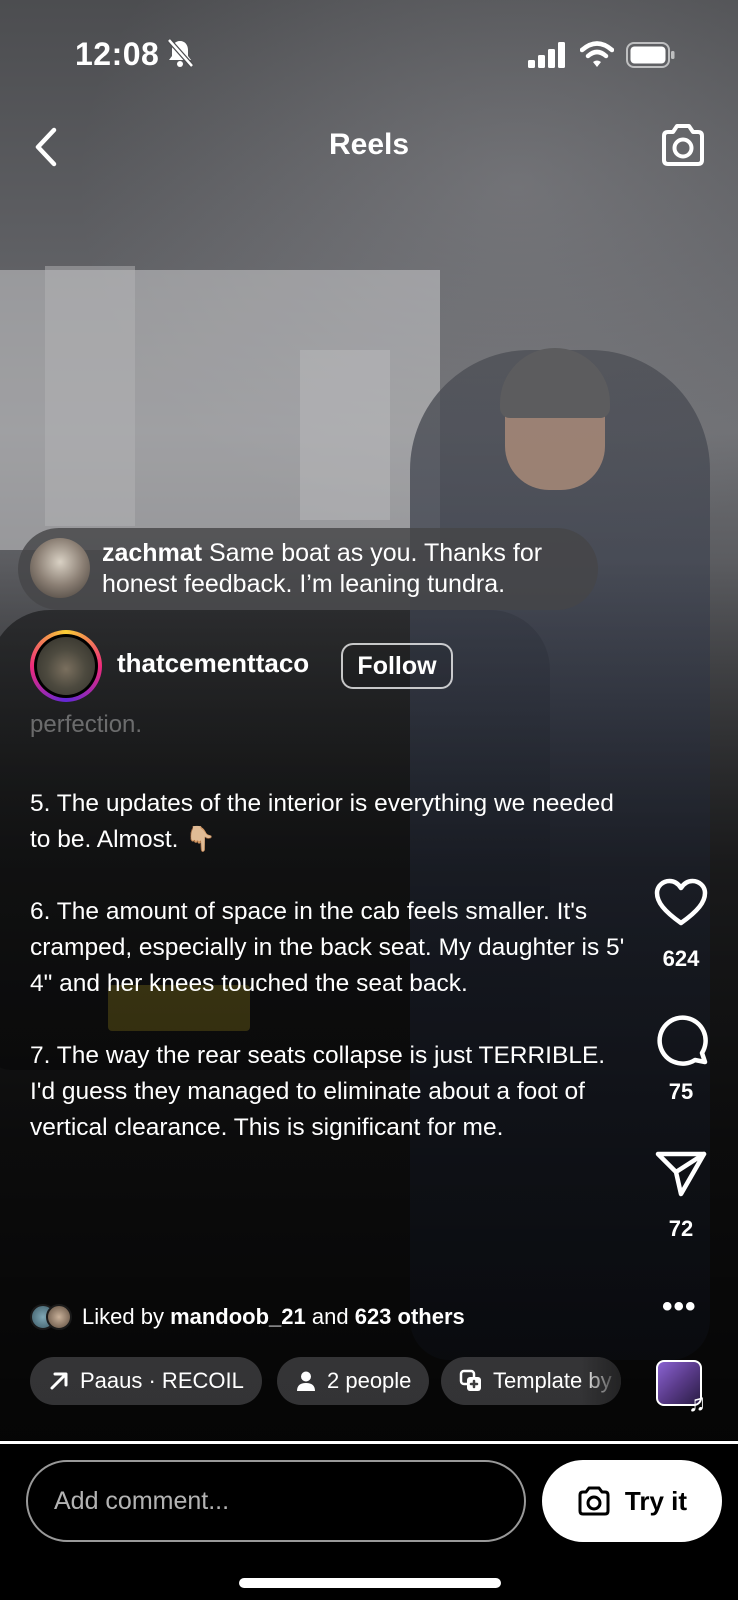  What do you see at coordinates (180, 53) in the screenshot?
I see `silent-bell-icon` at bounding box center [180, 53].